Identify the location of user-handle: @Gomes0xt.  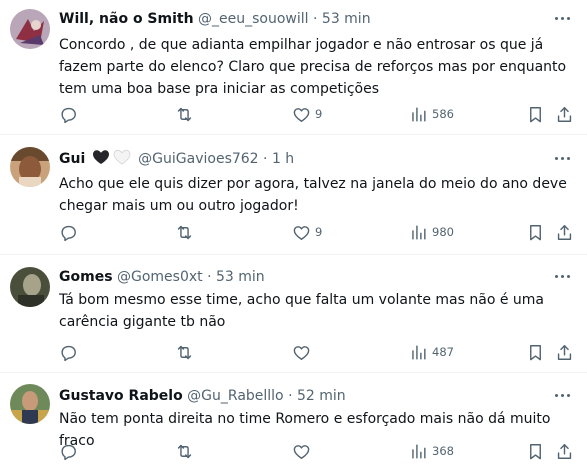
(160, 277).